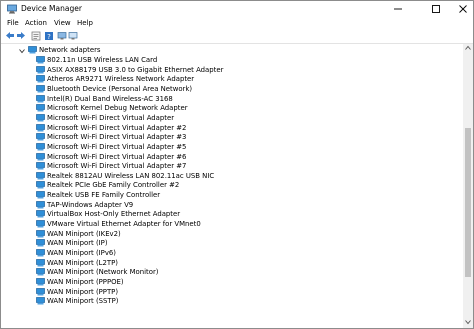  Describe the element at coordinates (232, 206) in the screenshot. I see `device-row: TAP-Windows Adapter V9` at that location.